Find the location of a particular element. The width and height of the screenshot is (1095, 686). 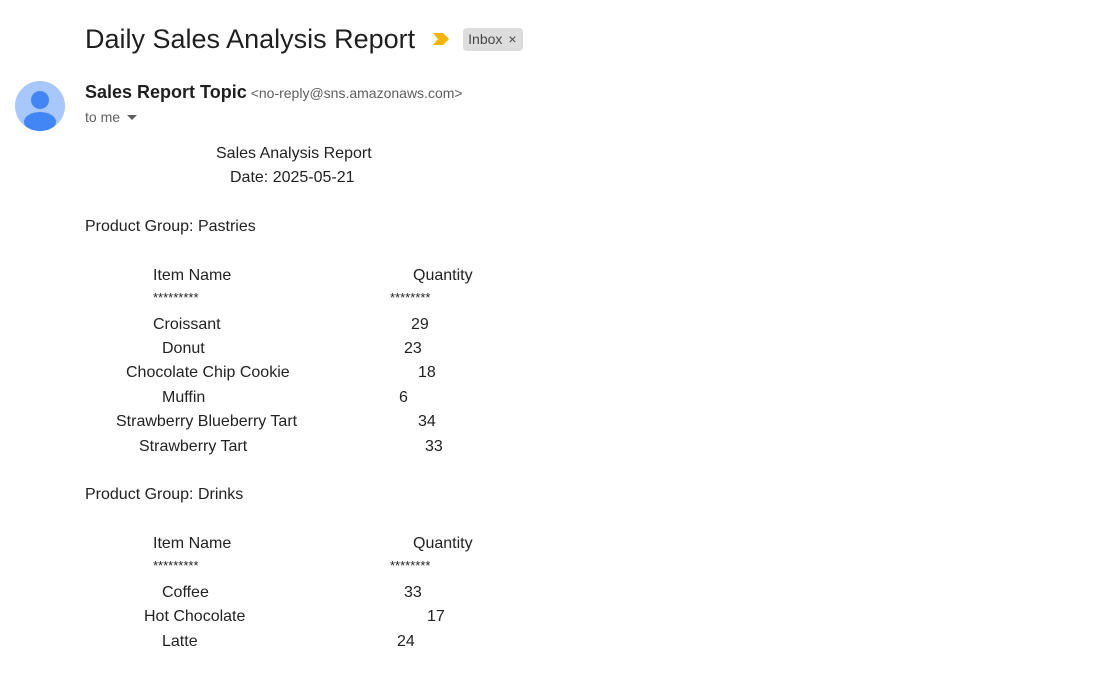

item-quantity: 18 is located at coordinates (427, 372).